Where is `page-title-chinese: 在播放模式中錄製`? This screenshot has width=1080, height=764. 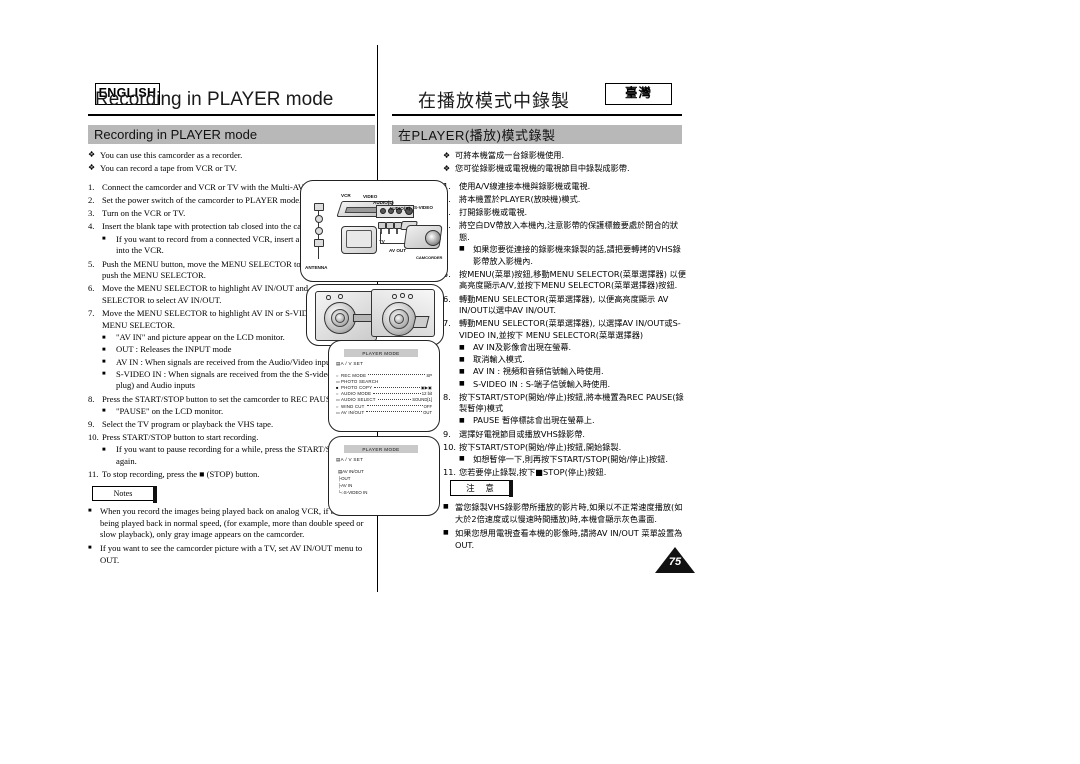 page-title-chinese: 在播放模式中錄製 is located at coordinates (494, 101).